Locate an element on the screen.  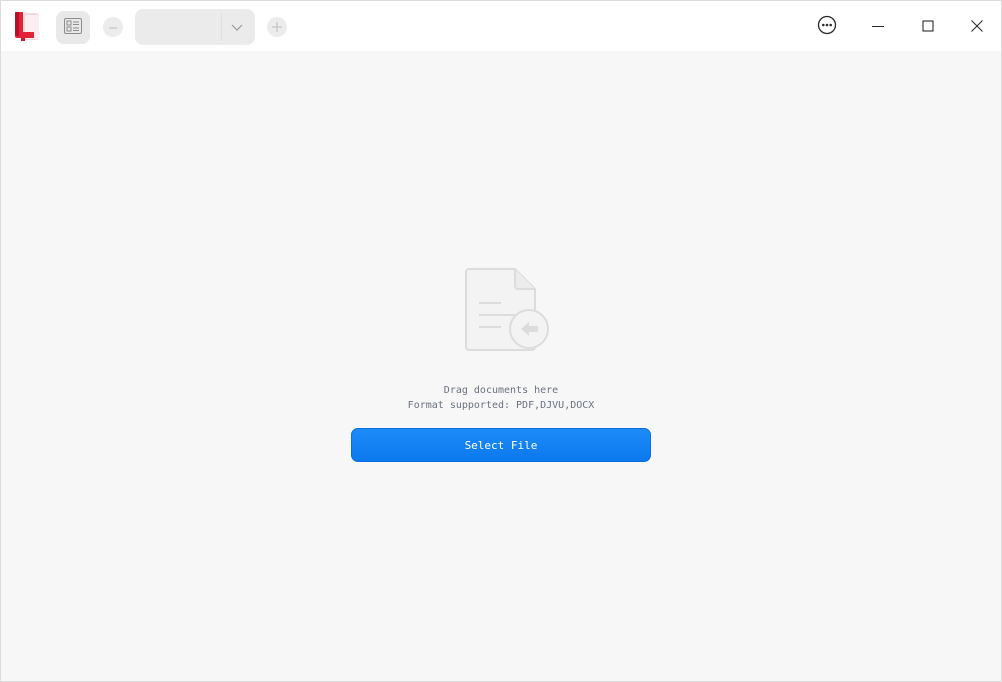
more-options-icon is located at coordinates (827, 27).